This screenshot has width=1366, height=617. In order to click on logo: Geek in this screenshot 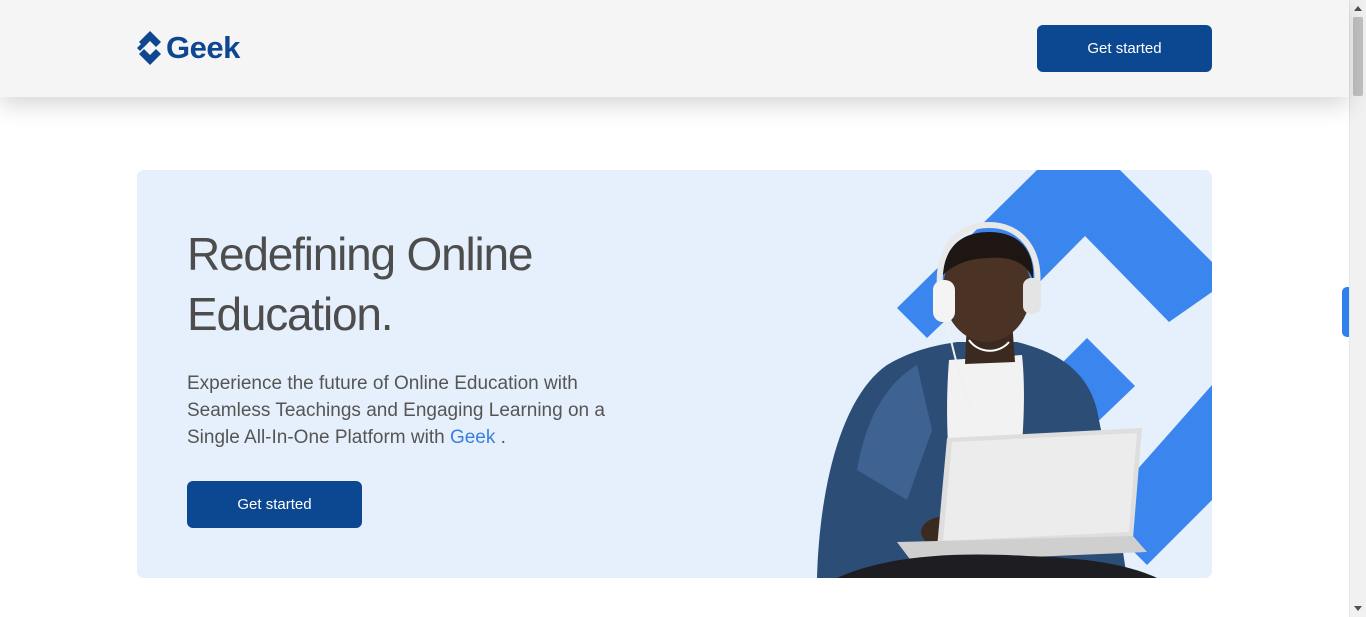, I will do `click(188, 48)`.